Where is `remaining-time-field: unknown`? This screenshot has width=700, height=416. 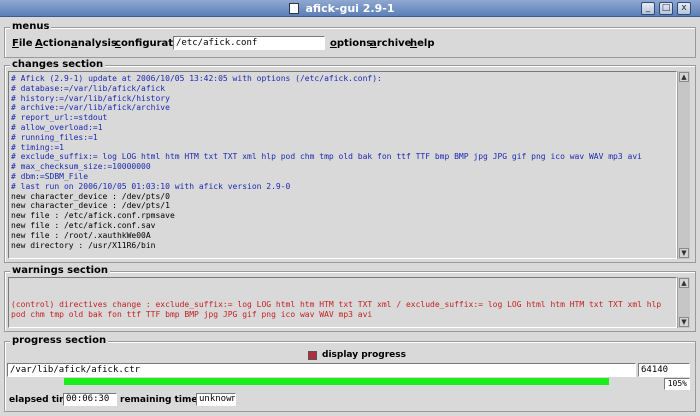 remaining-time-field: unknown is located at coordinates (216, 399).